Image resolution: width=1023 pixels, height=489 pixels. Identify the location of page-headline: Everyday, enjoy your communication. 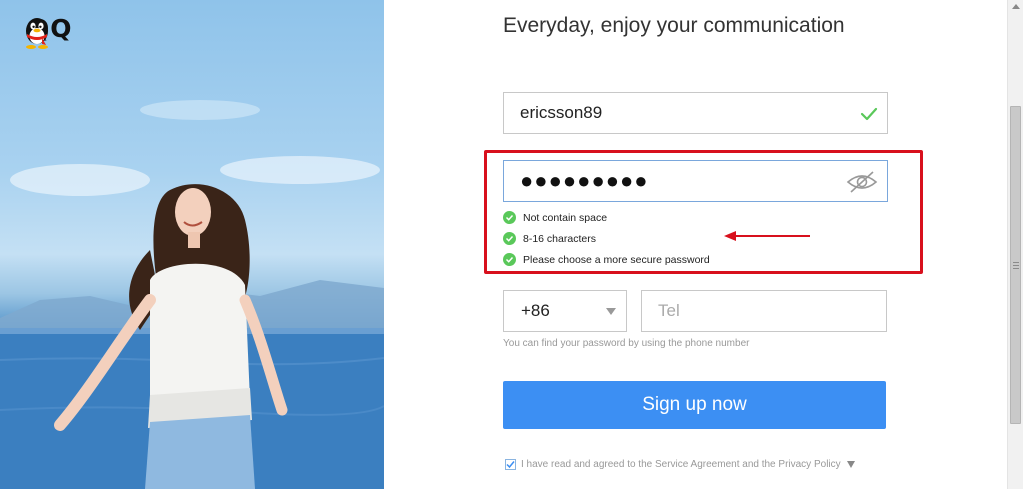
(674, 25).